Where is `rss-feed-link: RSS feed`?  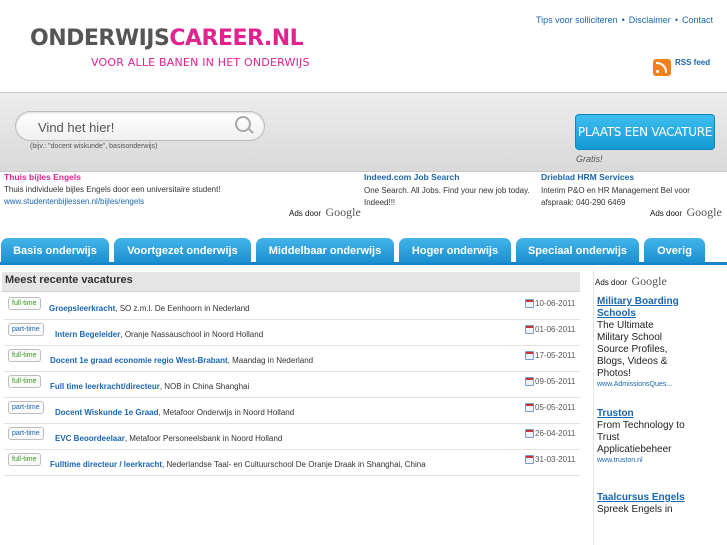
rss-feed-link: RSS feed is located at coordinates (692, 62).